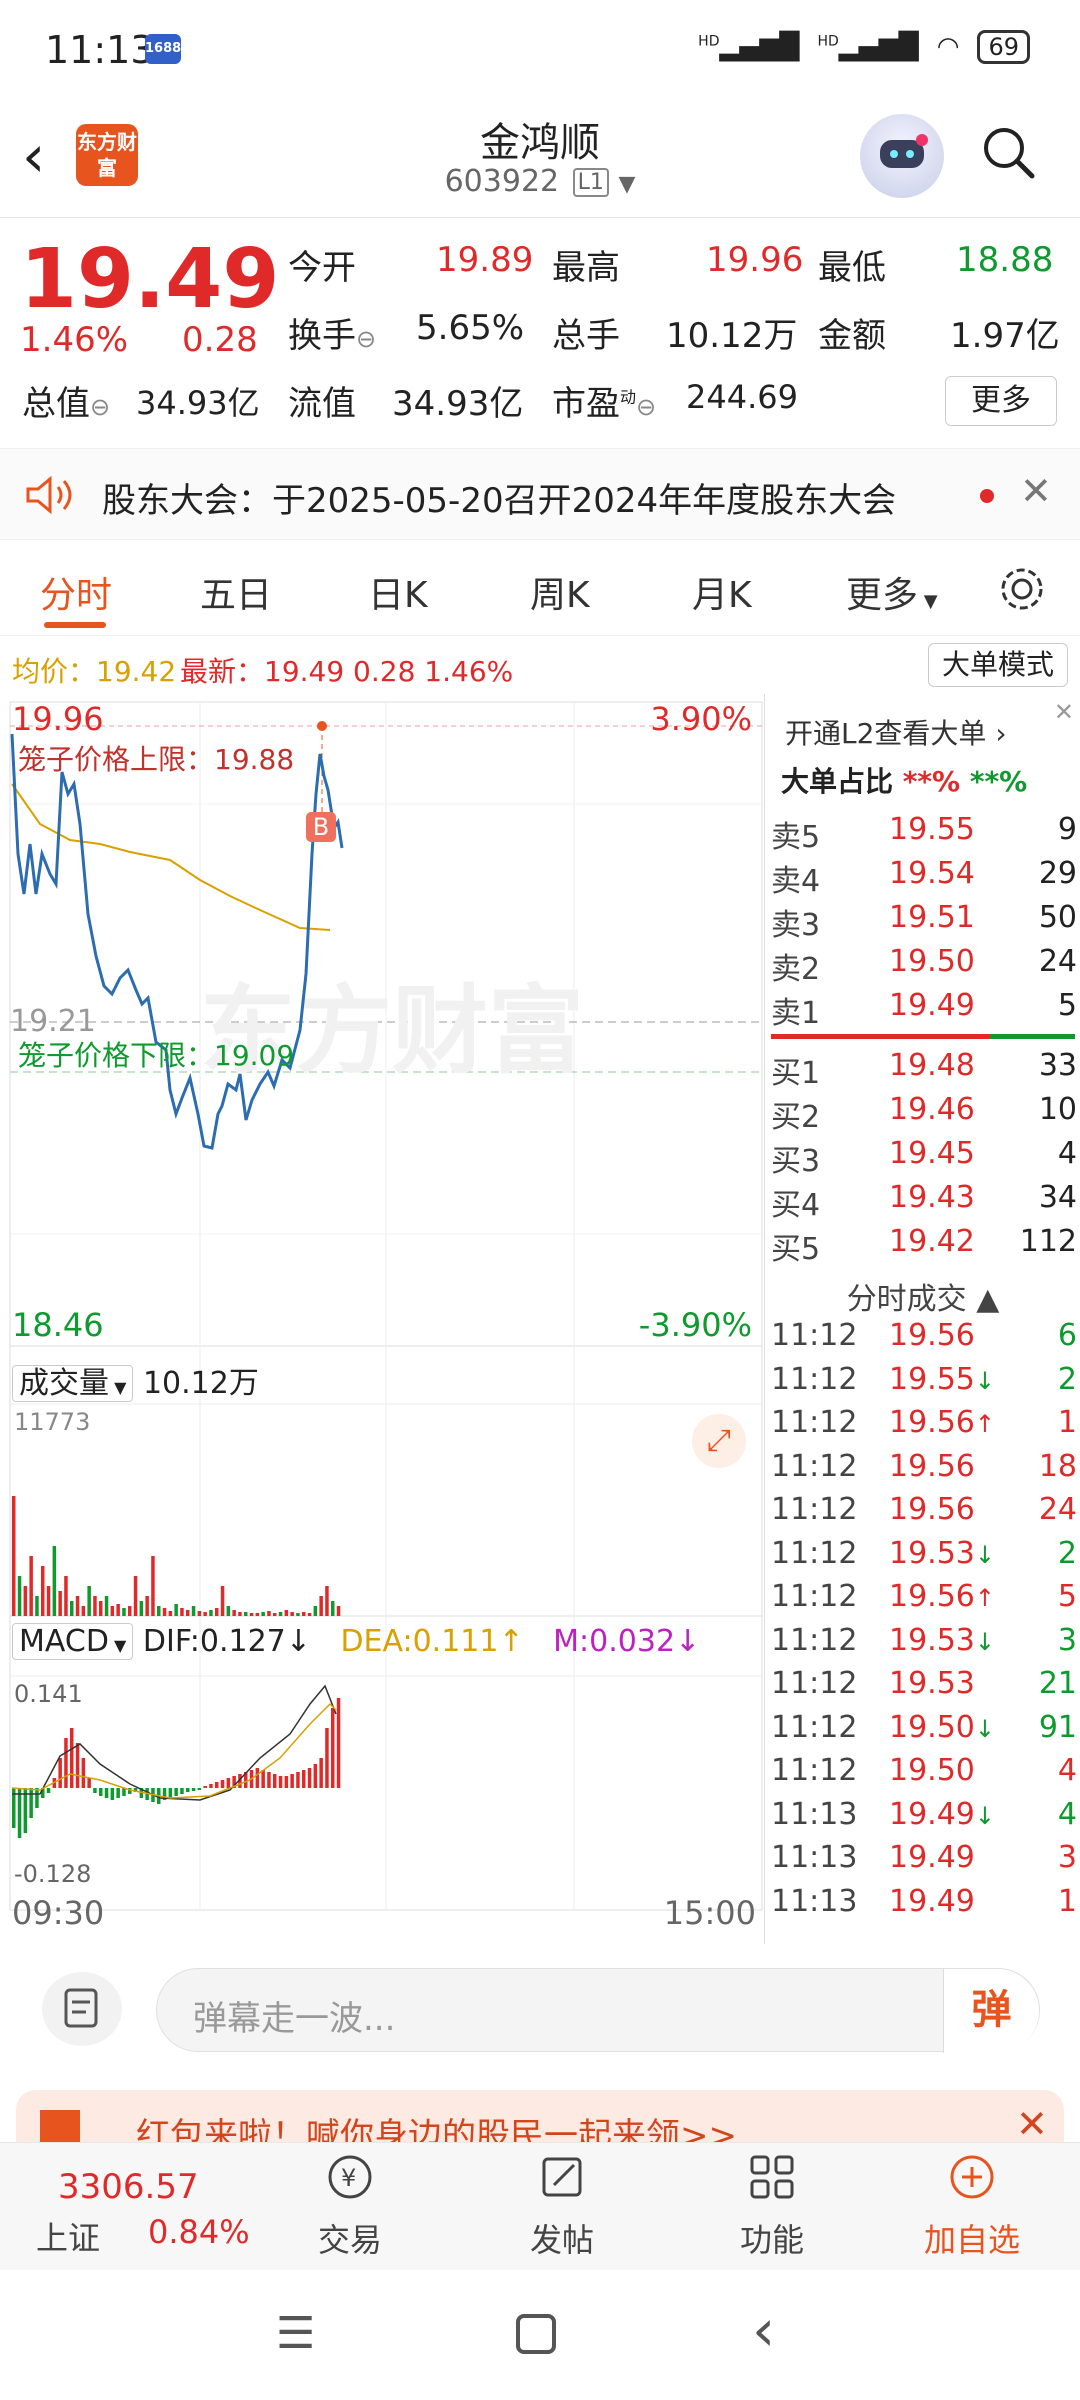 The image size is (1080, 2400). I want to click on tab-daily-k: 日K, so click(398, 592).